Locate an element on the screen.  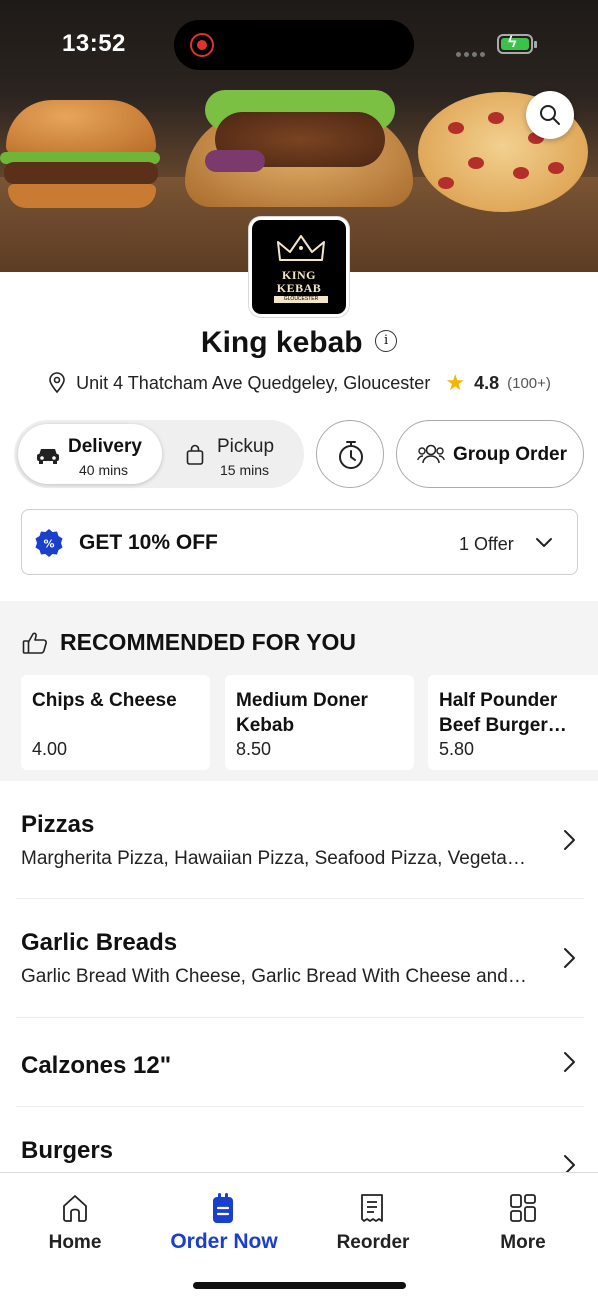
crown-icon is located at coordinates (301, 248).